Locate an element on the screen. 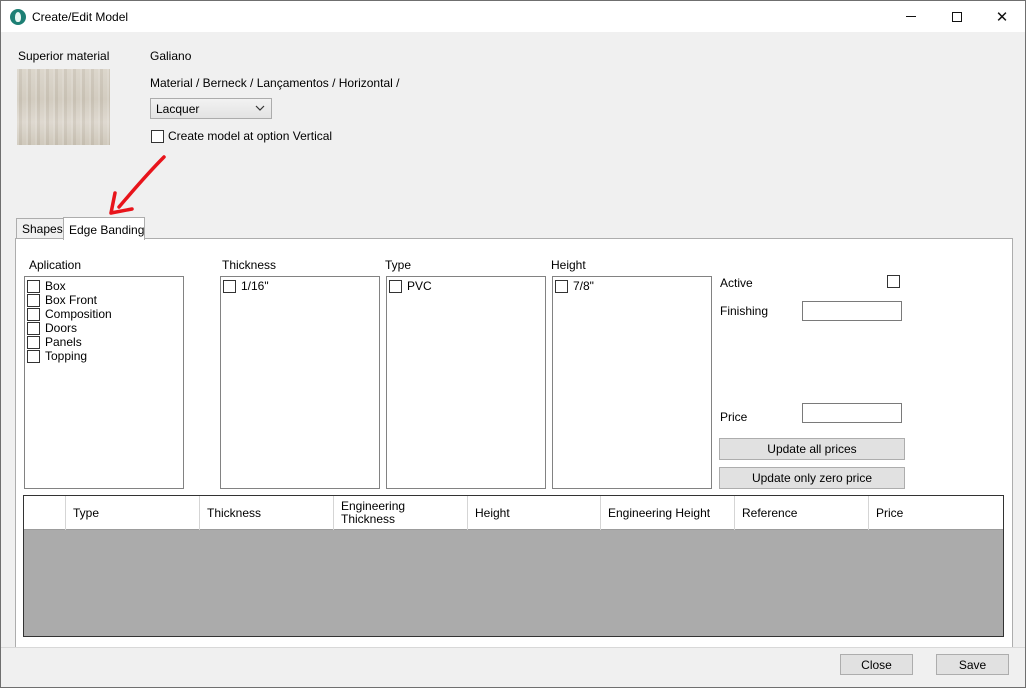 The width and height of the screenshot is (1026, 688). application-label: Aplication is located at coordinates (55, 265).